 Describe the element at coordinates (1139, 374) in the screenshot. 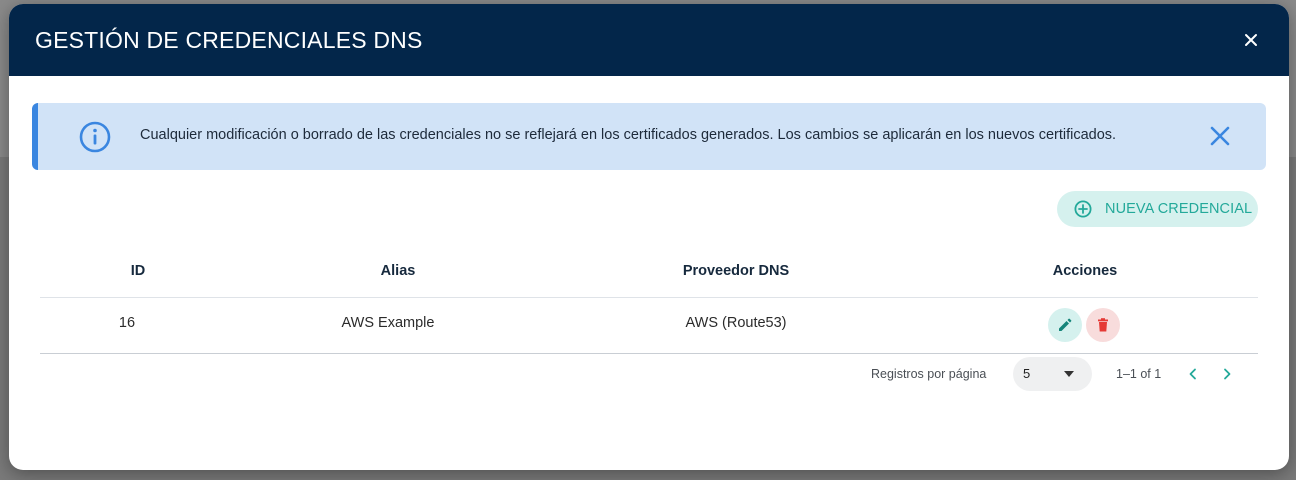

I see `pagination-range: 1–1 of 1` at that location.